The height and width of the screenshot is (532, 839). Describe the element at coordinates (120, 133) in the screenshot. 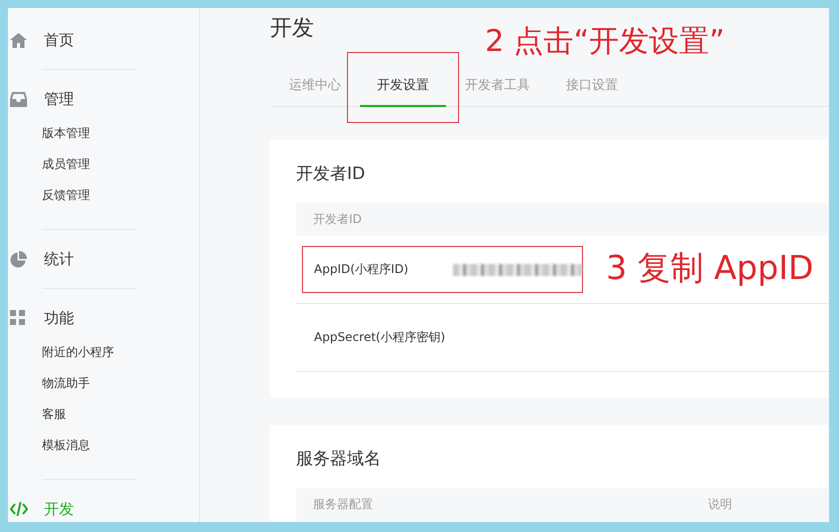

I see `sidebar-subitem: 版本管理` at that location.